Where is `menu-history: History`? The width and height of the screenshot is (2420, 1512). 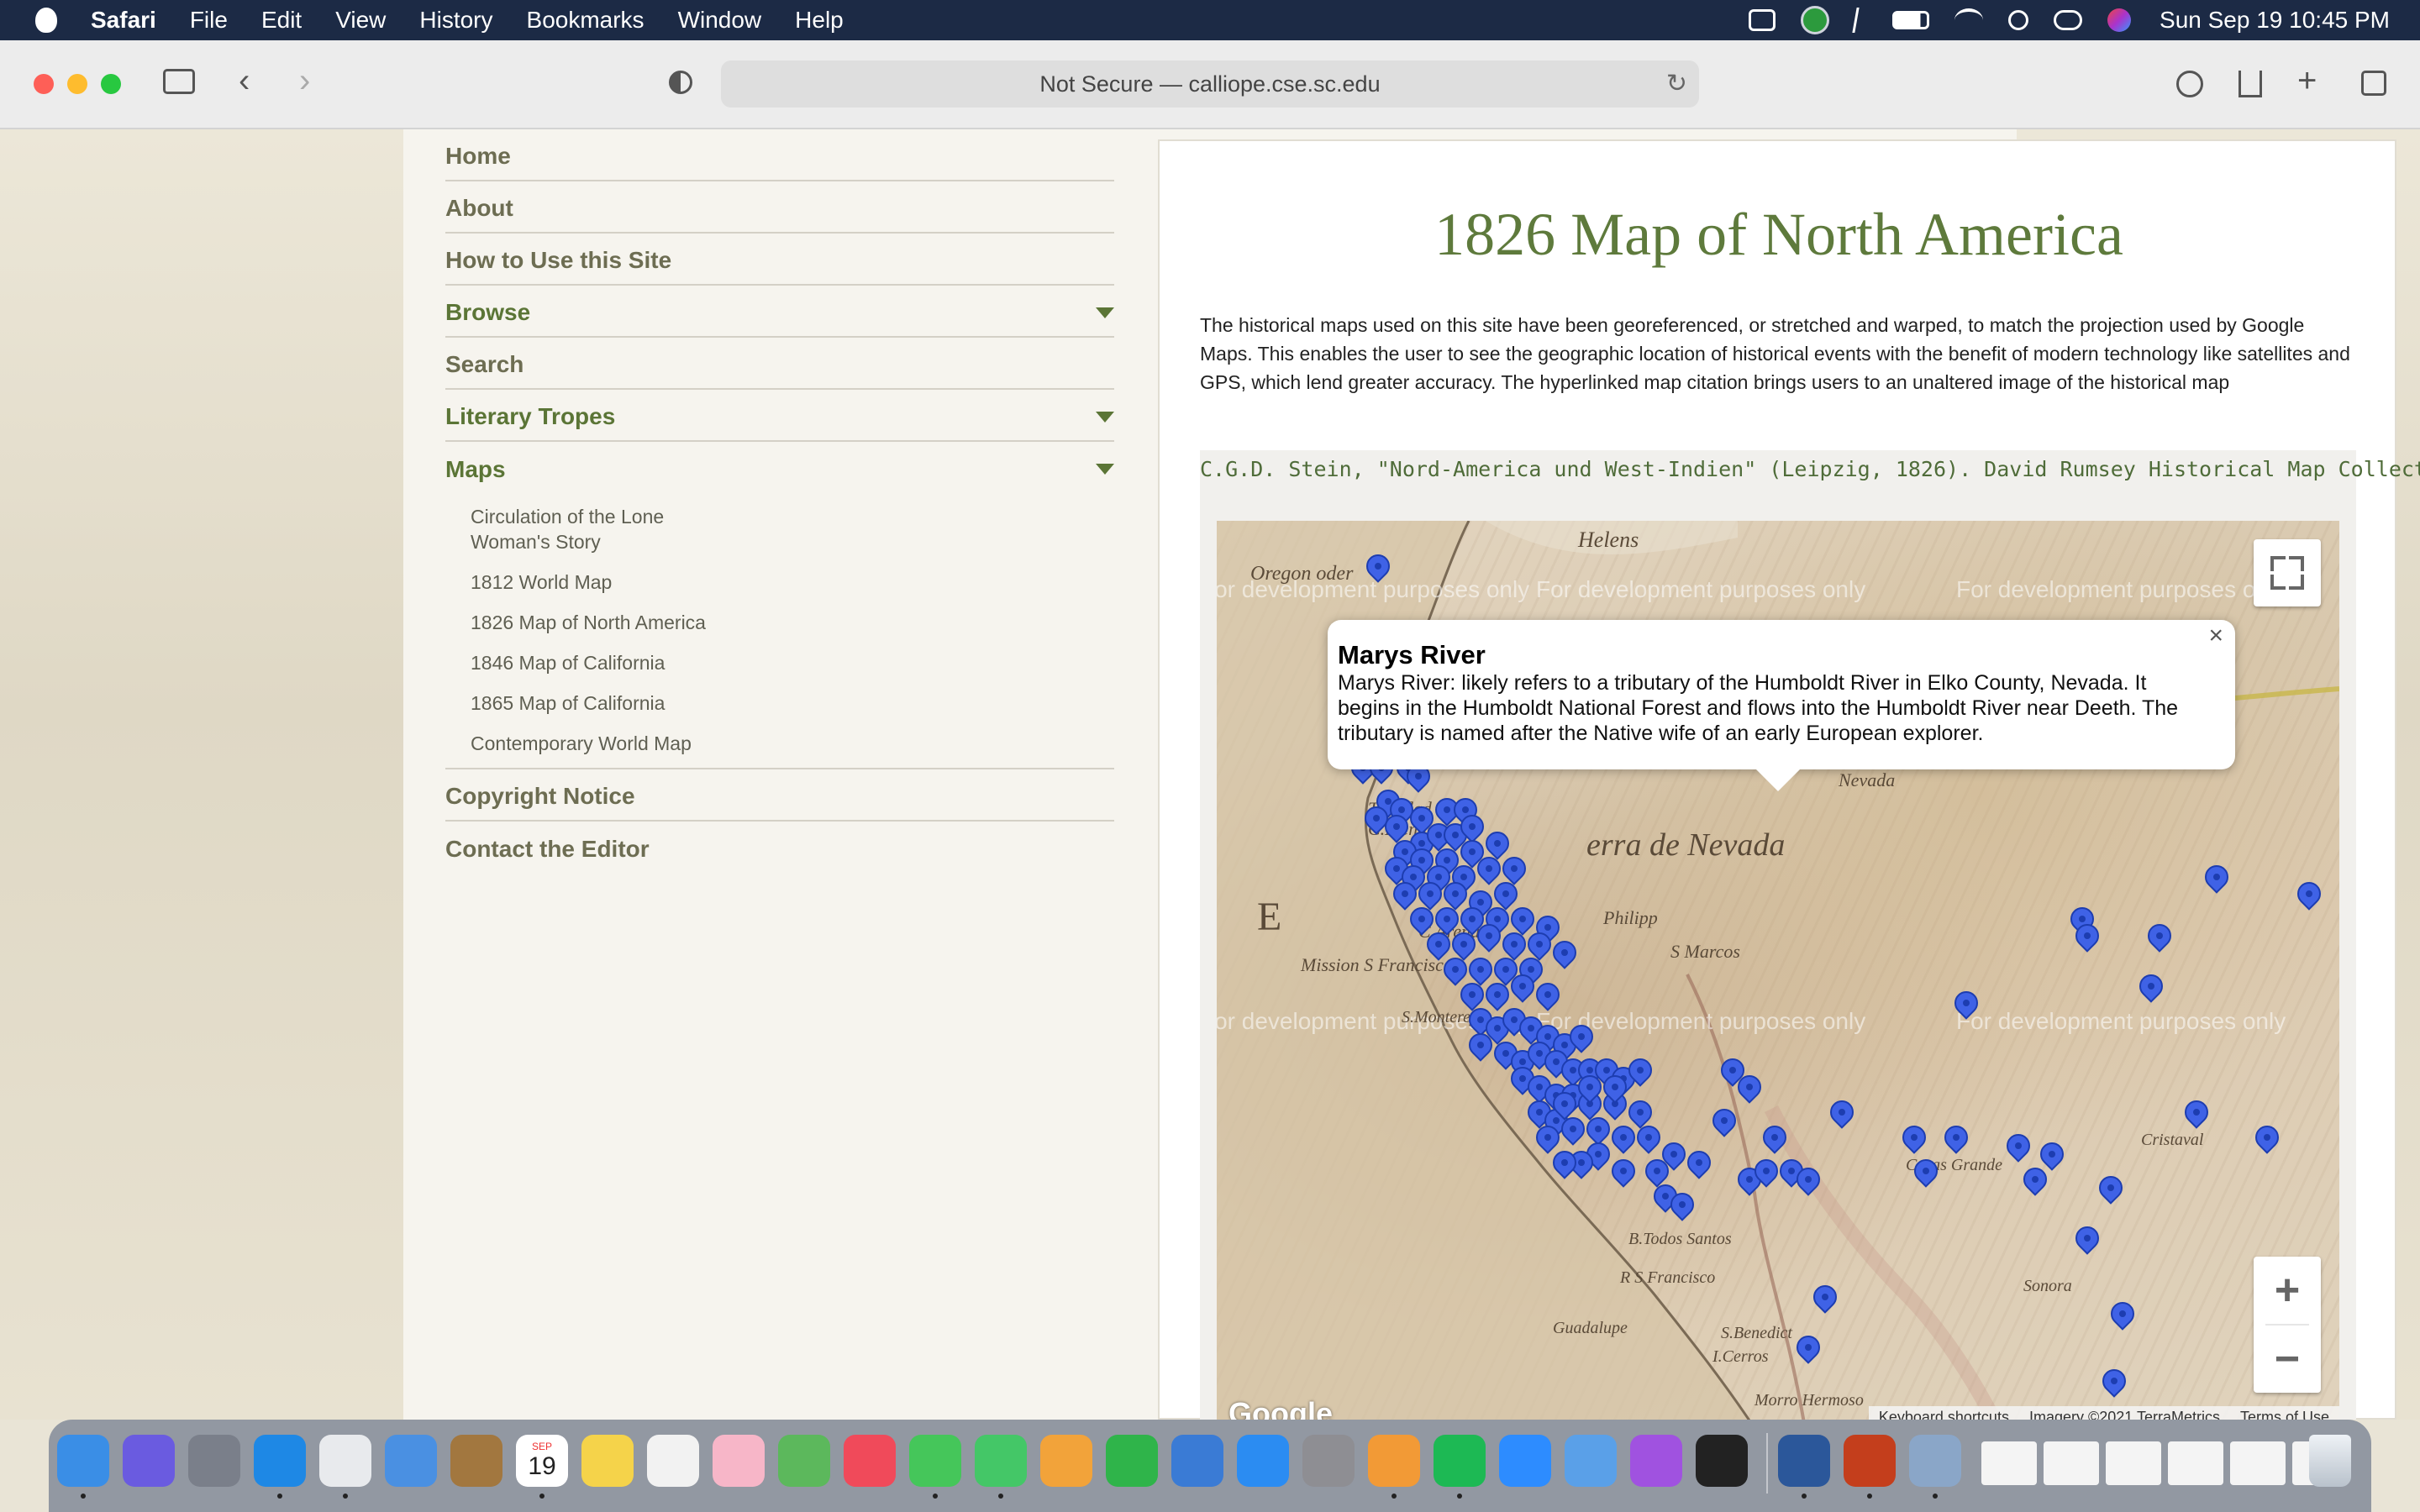 menu-history: History is located at coordinates (455, 20).